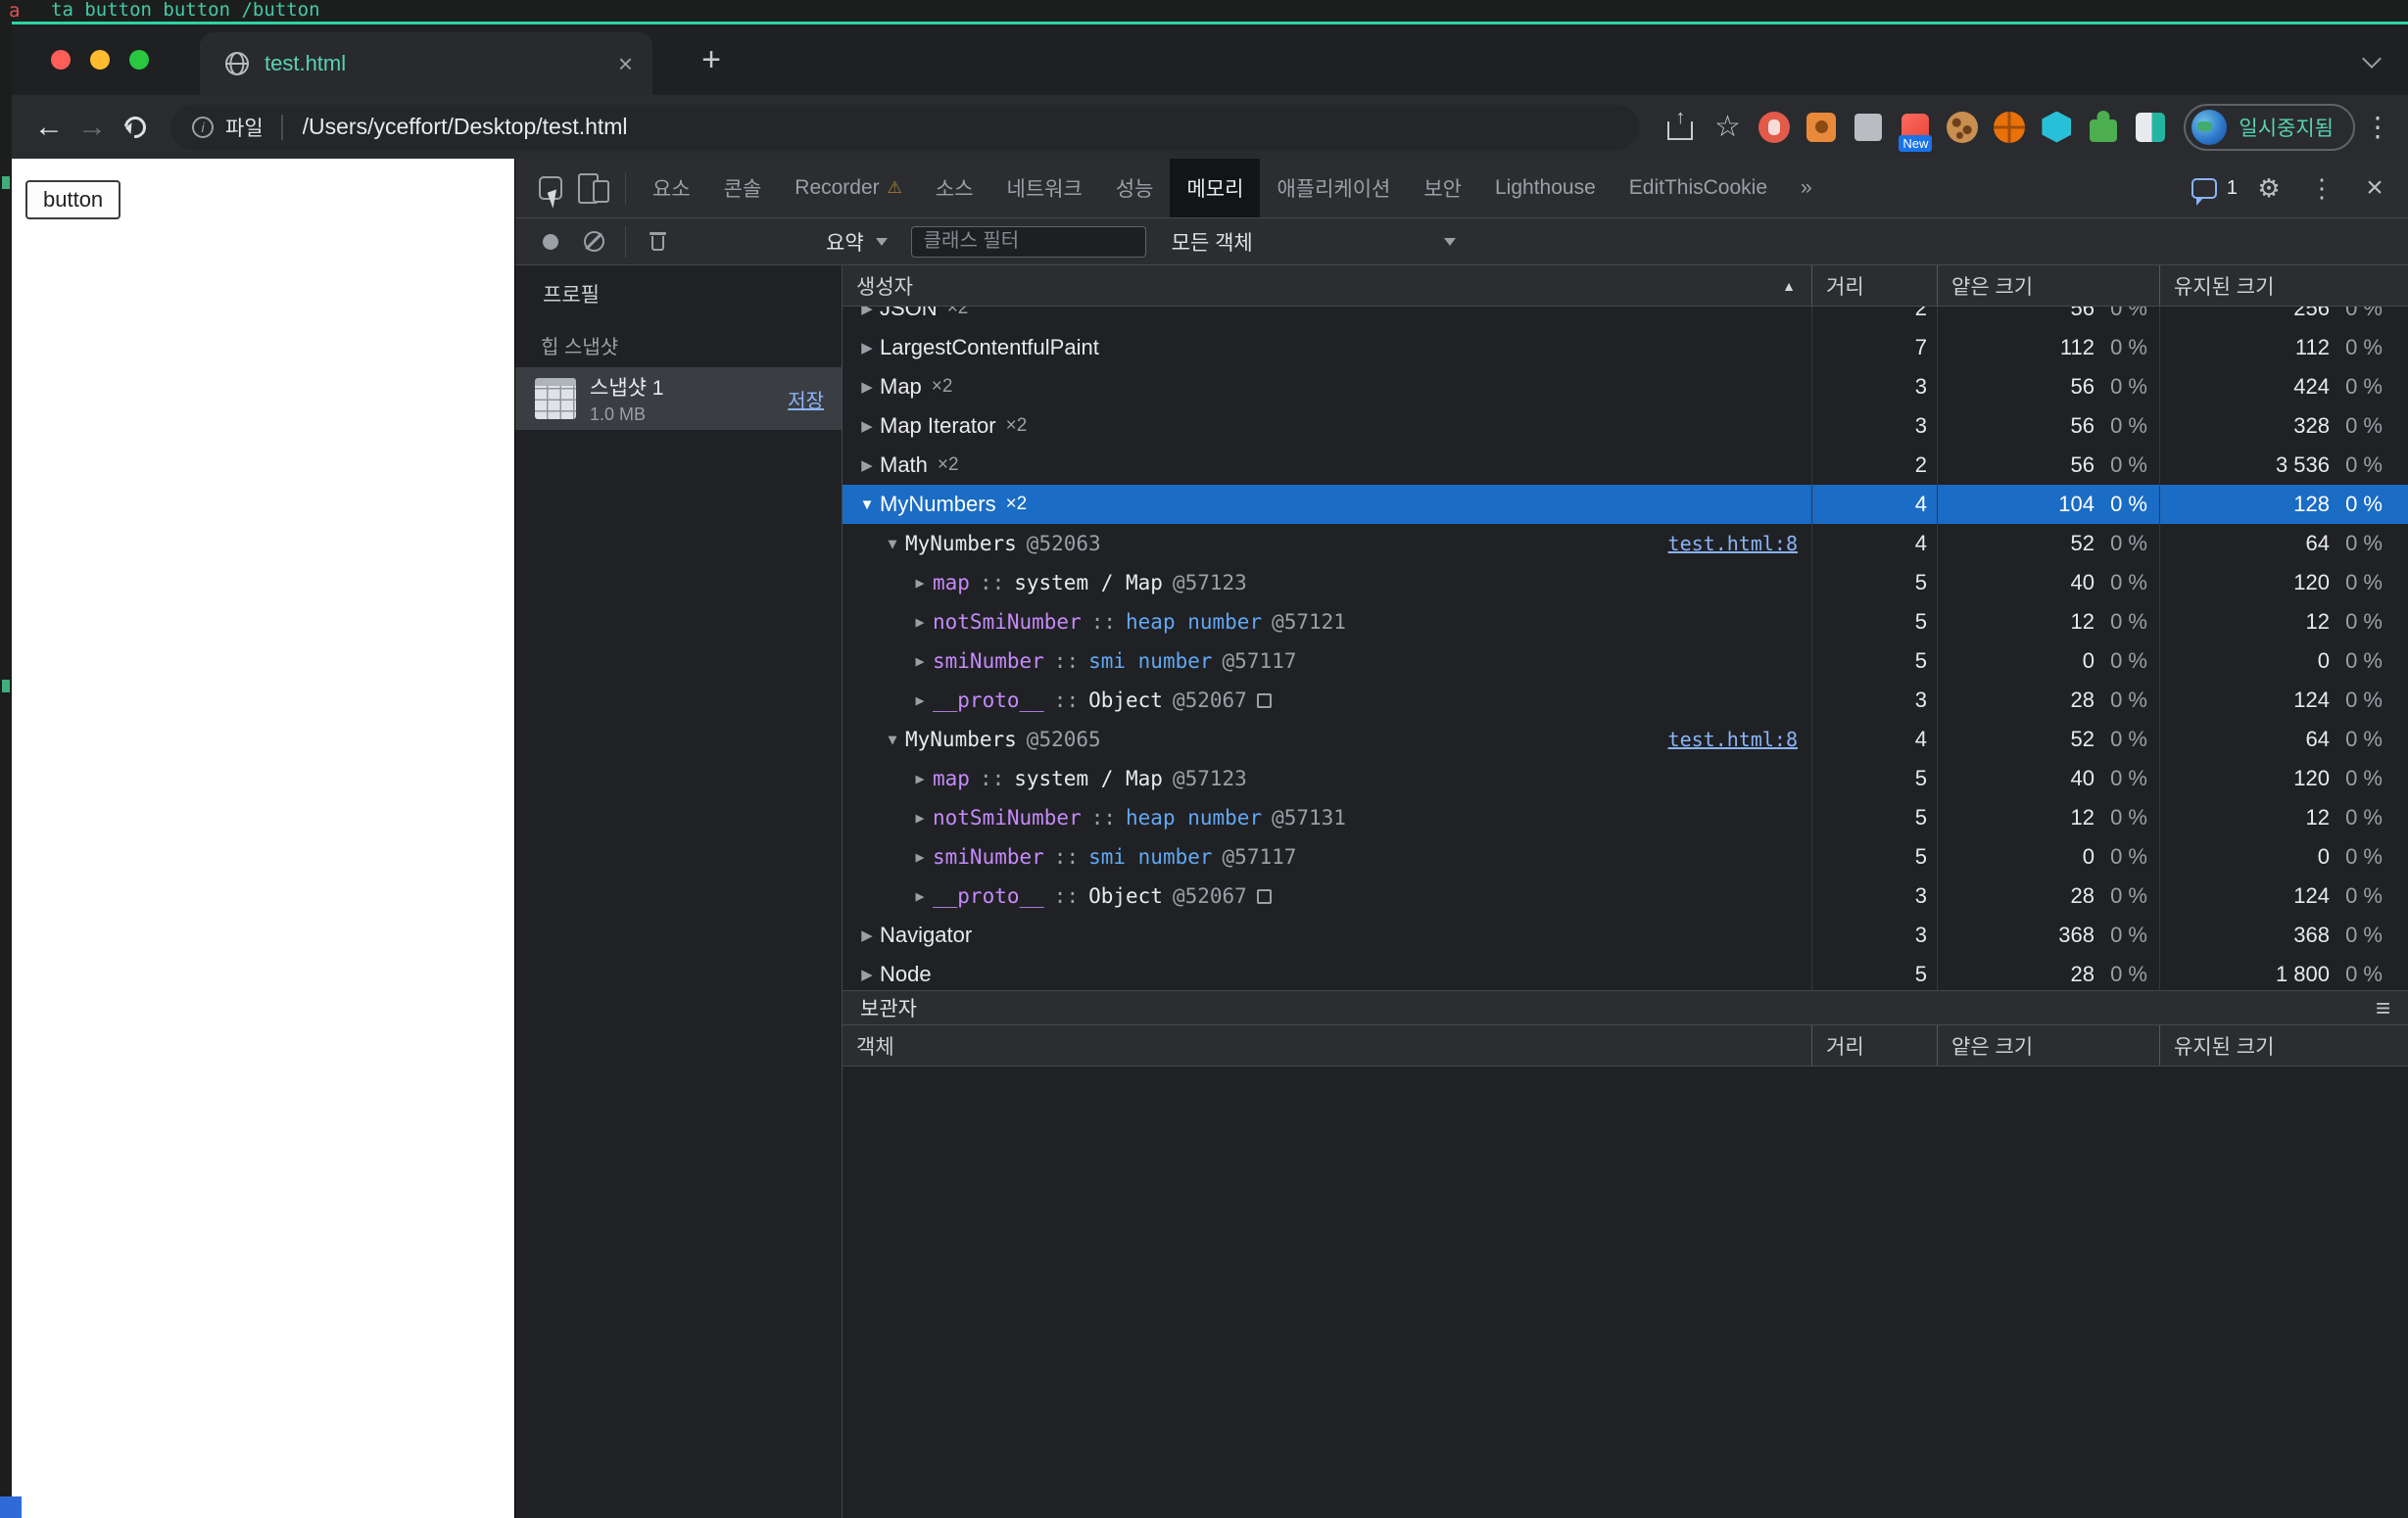 This screenshot has height=1518, width=2408. Describe the element at coordinates (49, 127) in the screenshot. I see `back-button: ←` at that location.